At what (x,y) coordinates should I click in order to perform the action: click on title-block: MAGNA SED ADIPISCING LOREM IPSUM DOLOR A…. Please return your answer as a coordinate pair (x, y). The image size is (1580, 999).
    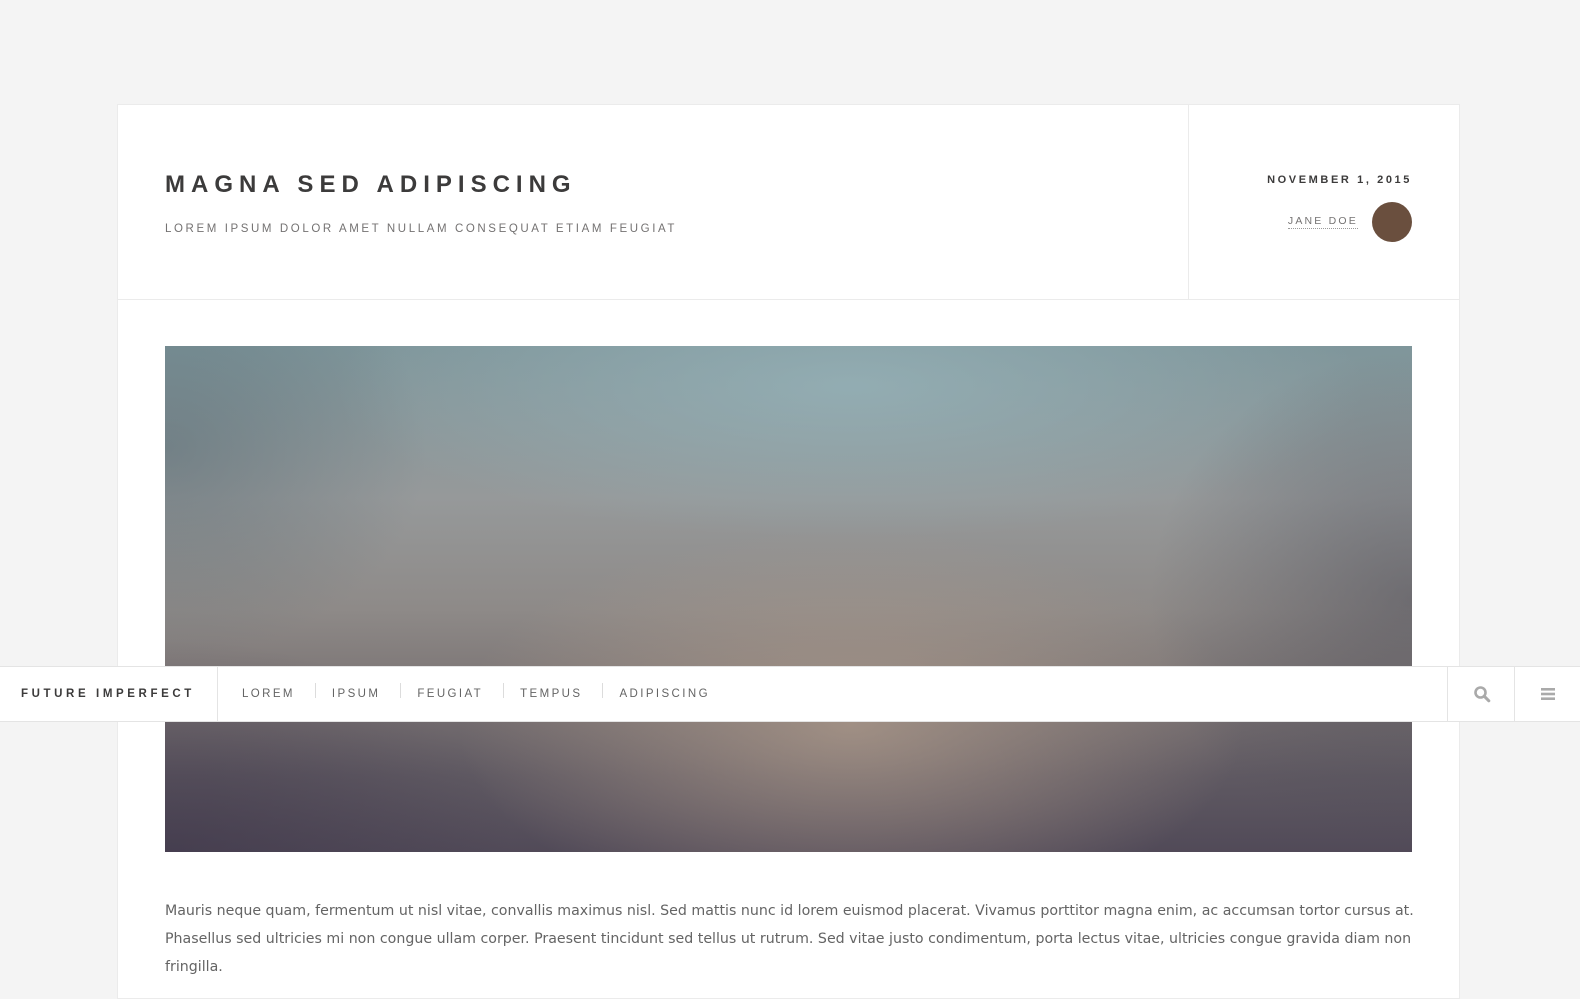
    Looking at the image, I should click on (421, 203).